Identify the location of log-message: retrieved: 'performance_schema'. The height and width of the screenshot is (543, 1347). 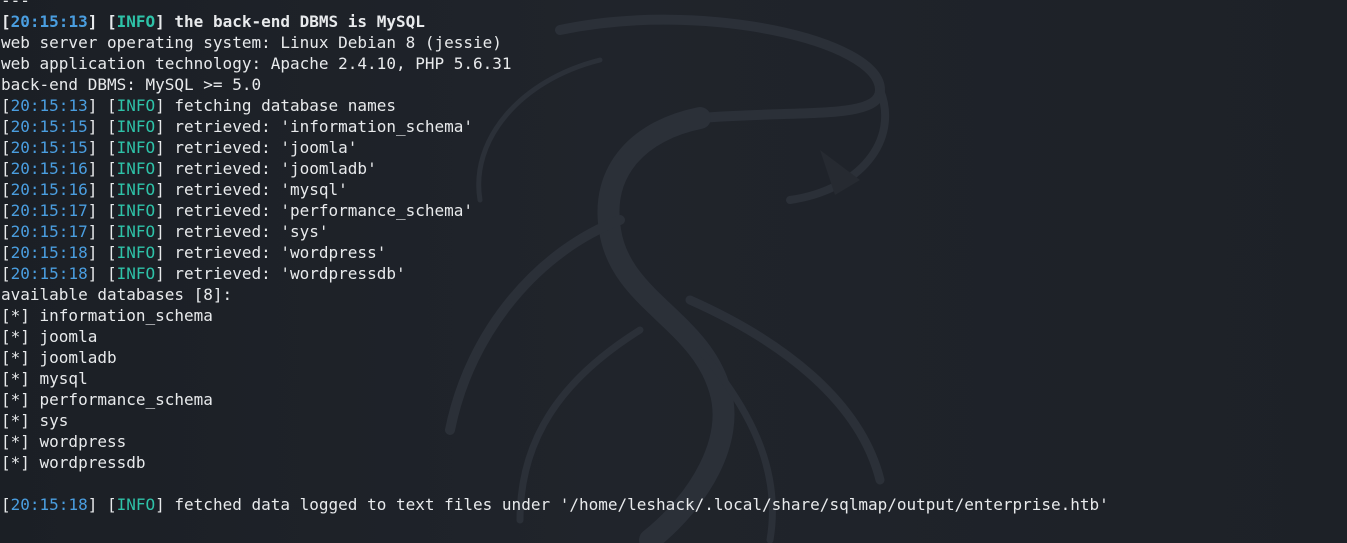
(324, 210).